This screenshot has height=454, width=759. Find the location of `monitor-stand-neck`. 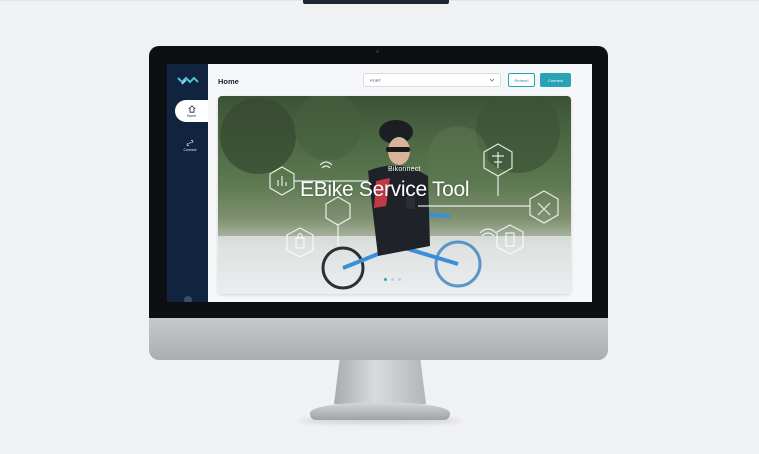

monitor-stand-neck is located at coordinates (380, 382).